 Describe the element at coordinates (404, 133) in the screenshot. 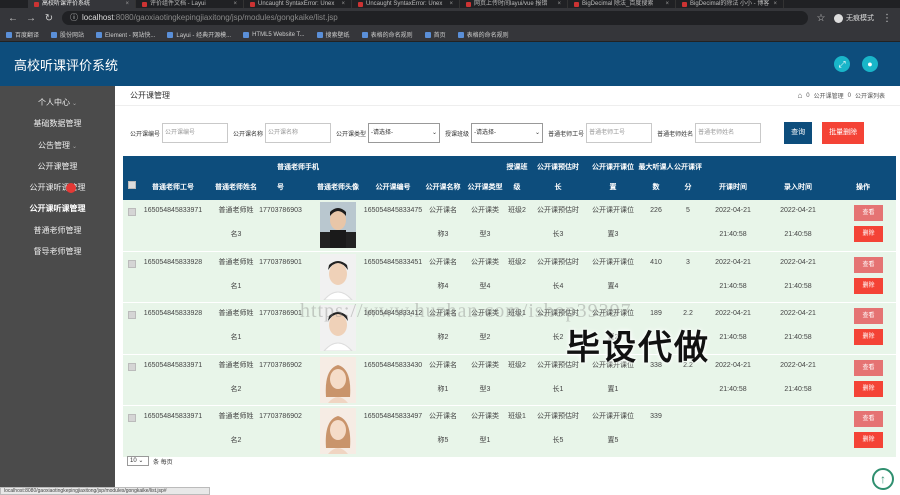

I see `course-type-select: -请选择- ⌄` at that location.